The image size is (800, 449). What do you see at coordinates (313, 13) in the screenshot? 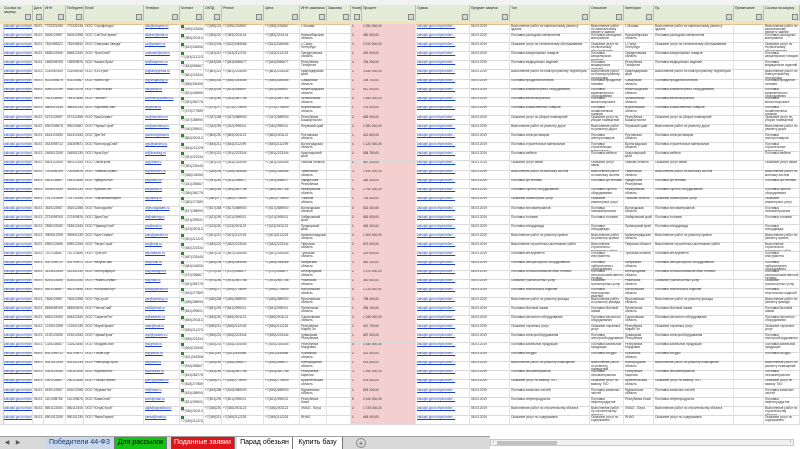
I see `column-header: ИНН заказчика` at bounding box center [313, 13].